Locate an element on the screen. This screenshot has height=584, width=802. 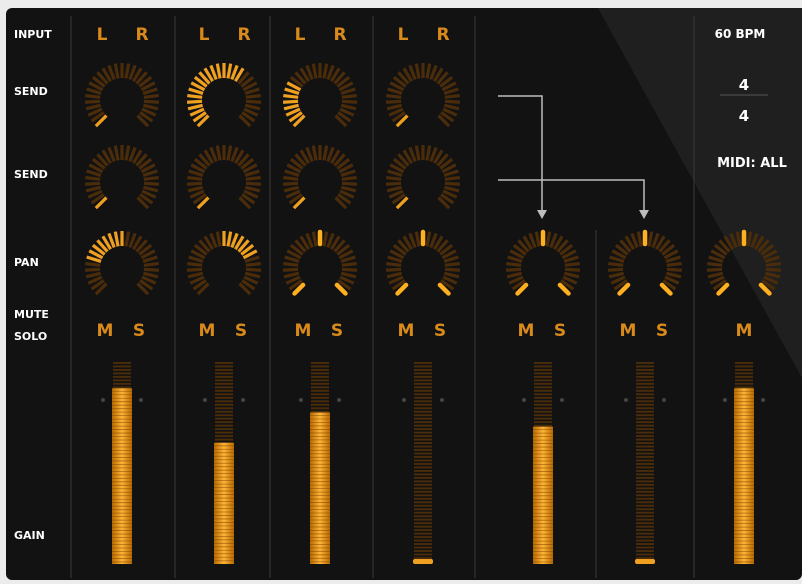
time-signature-numerator: 4 is located at coordinates (744, 85).